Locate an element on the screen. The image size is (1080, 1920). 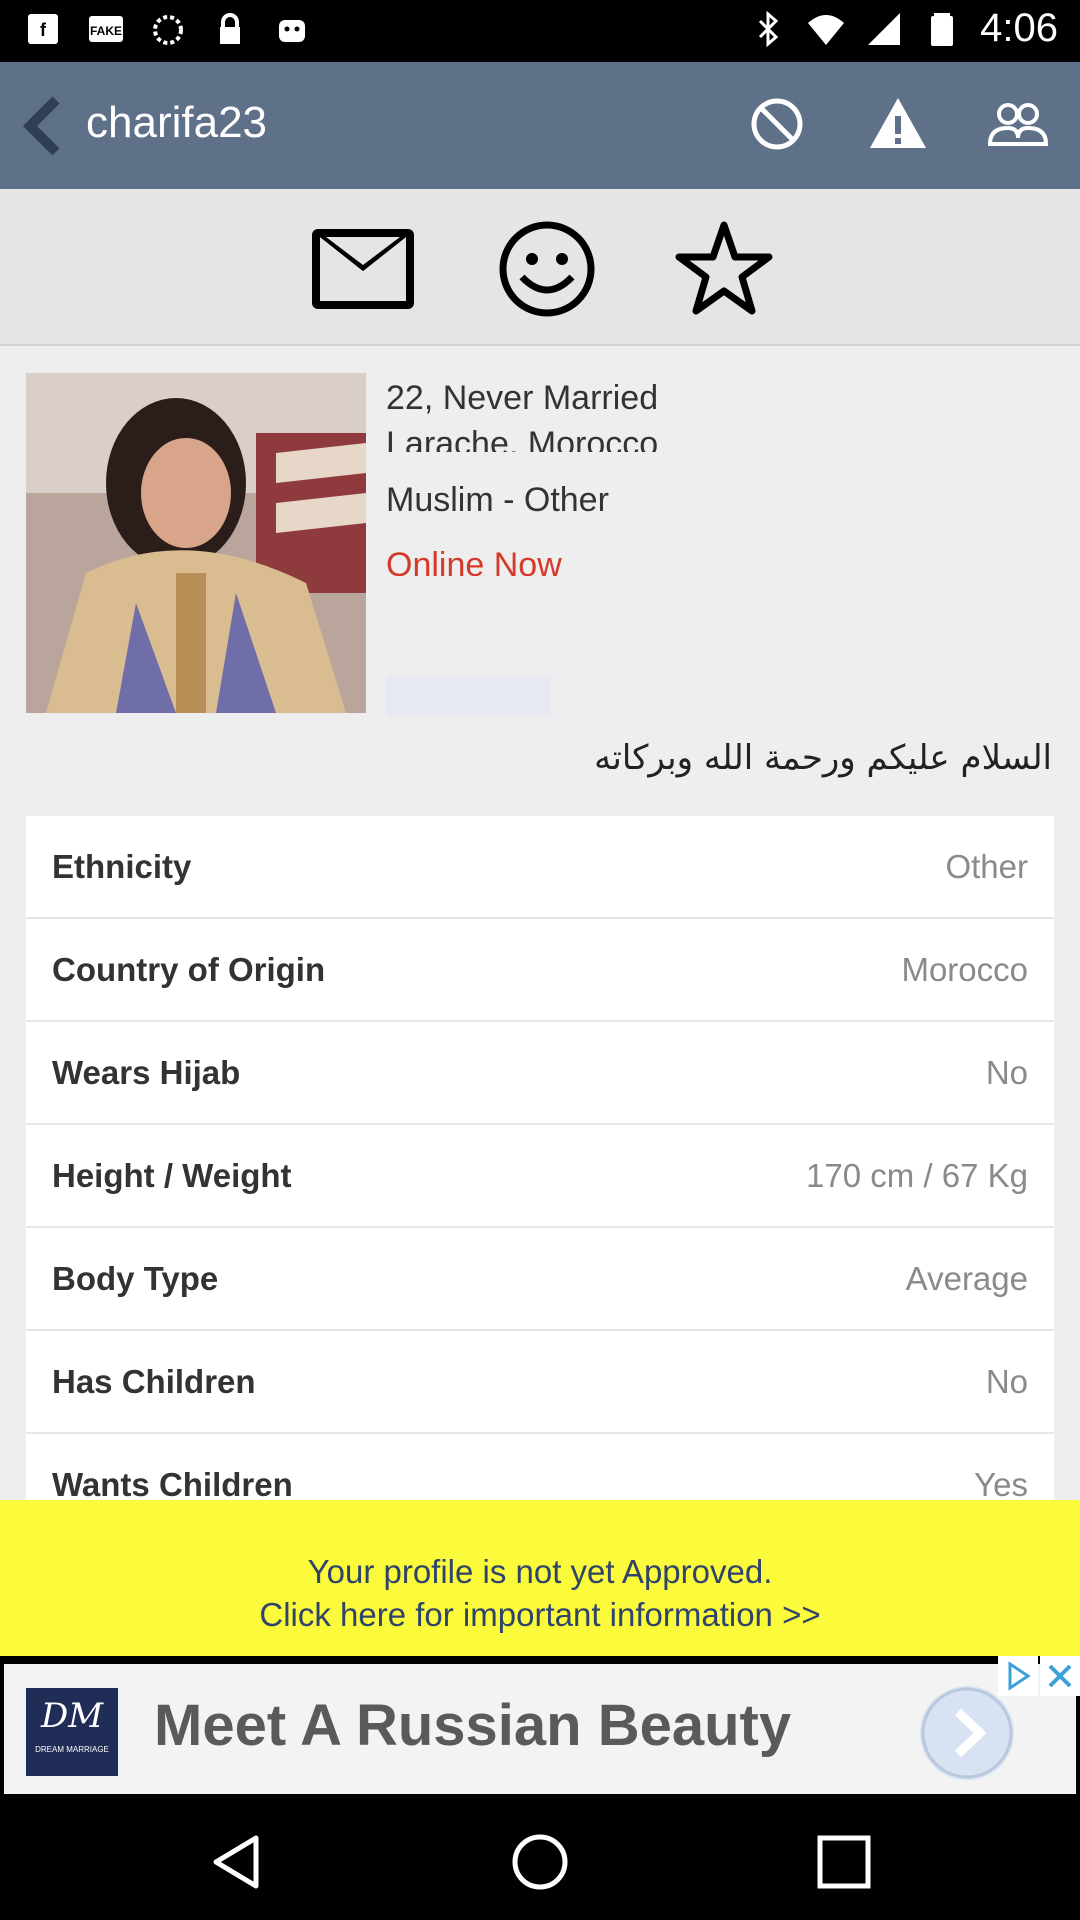
status-bar: f FAKE 4:06 is located at coordinates (540, 31).